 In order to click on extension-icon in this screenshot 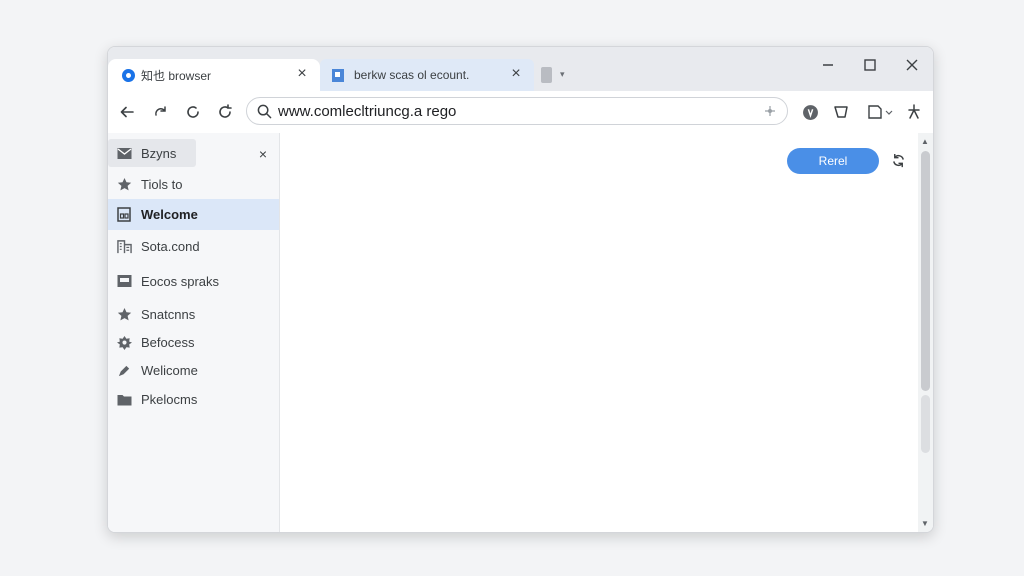, I will do `click(810, 112)`.